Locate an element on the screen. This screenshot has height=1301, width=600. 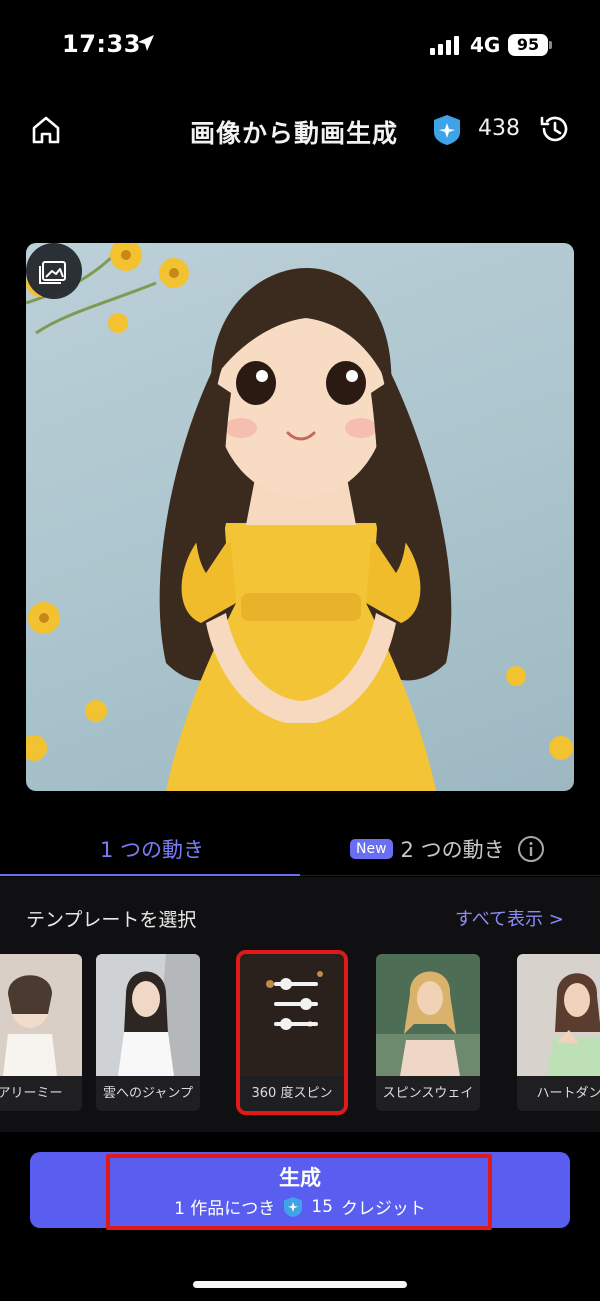
page-title: 画像から動画生成 is located at coordinates (294, 133).